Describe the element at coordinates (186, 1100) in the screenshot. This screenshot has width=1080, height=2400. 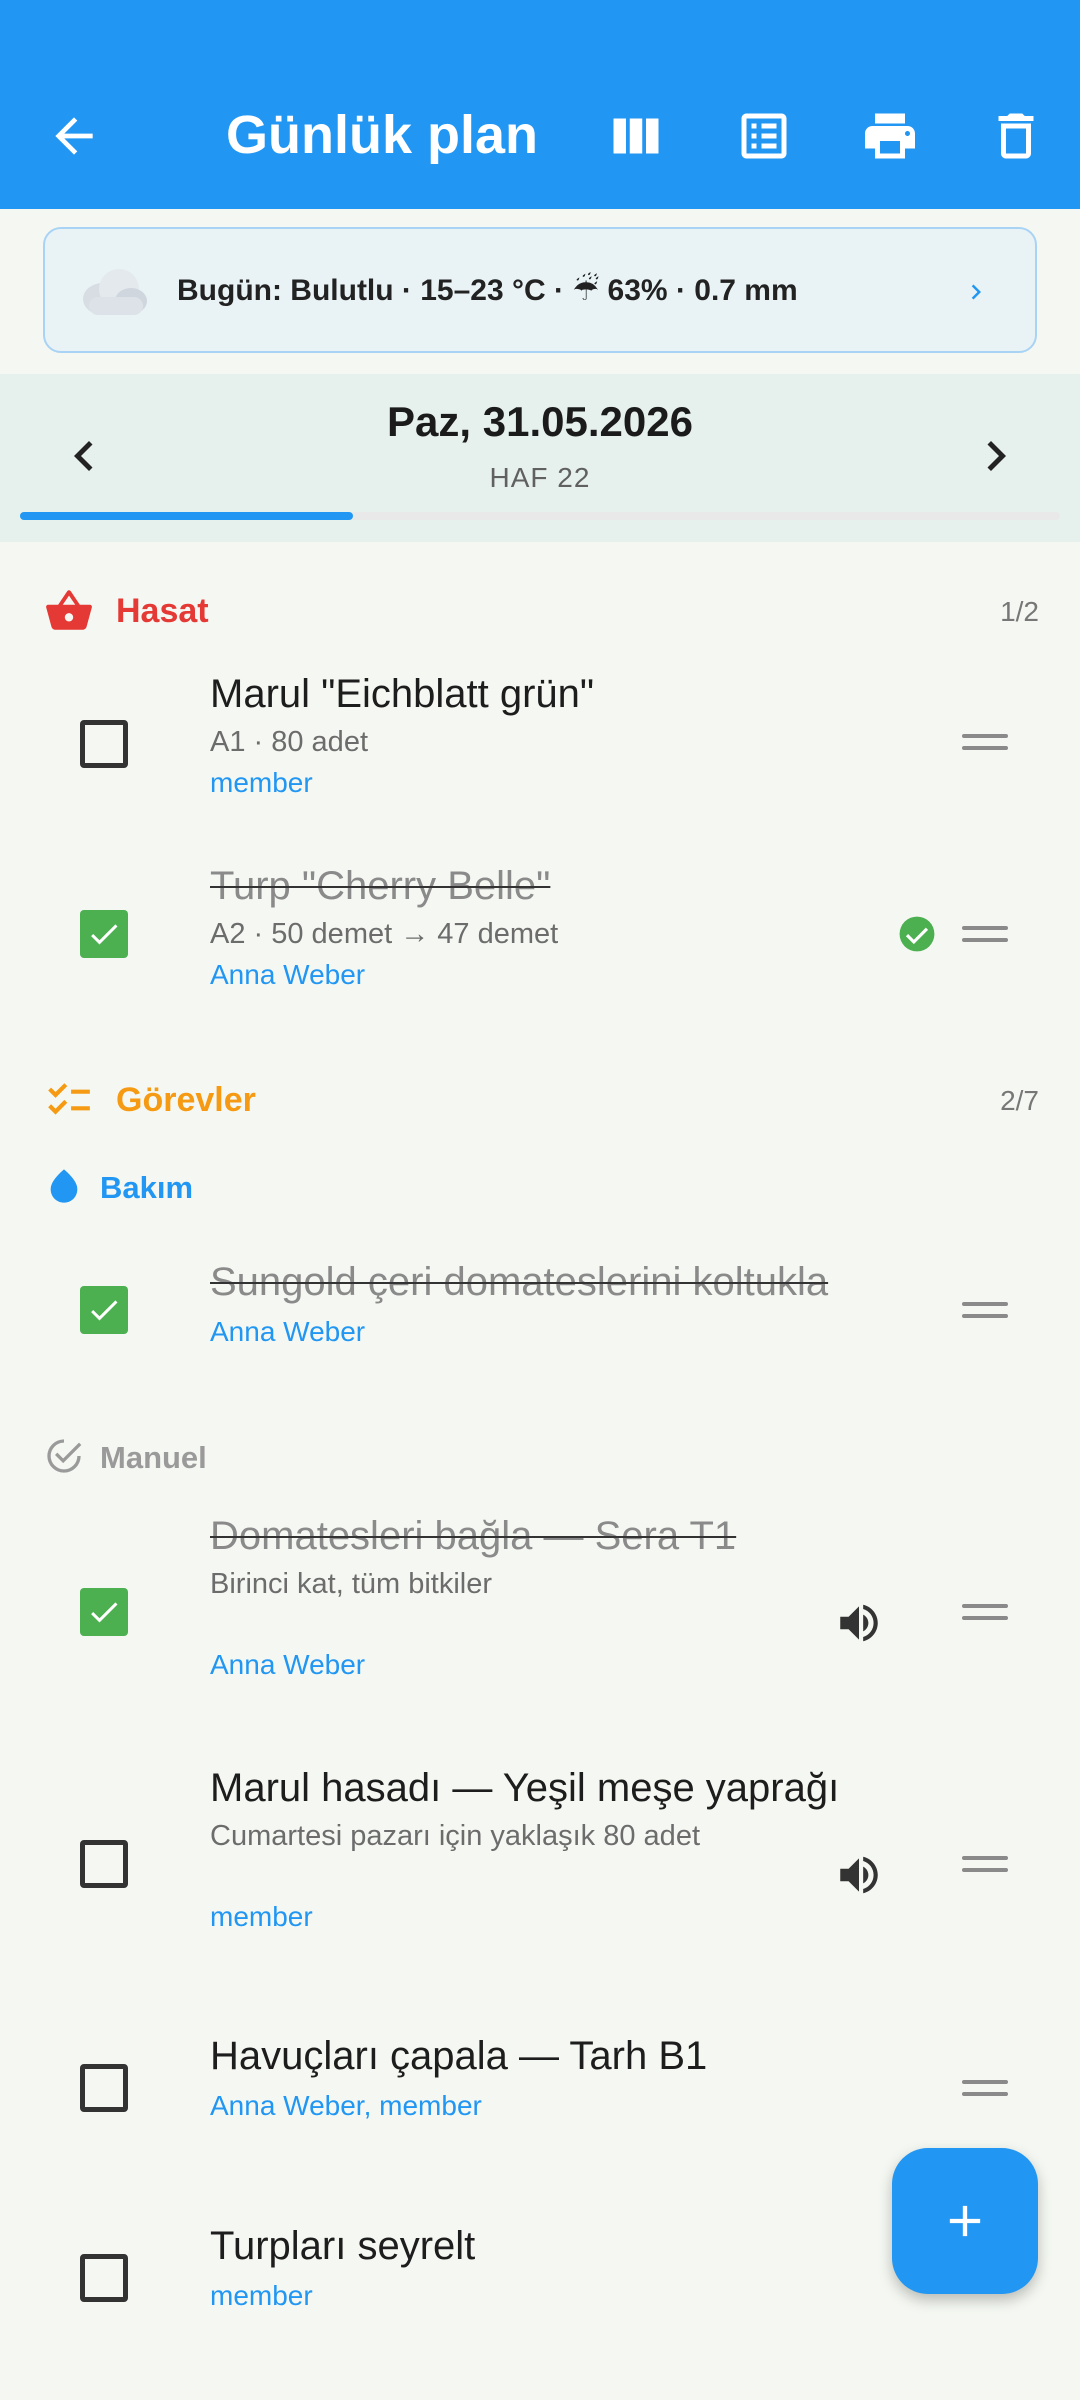
I see `section-title: Görevler` at that location.